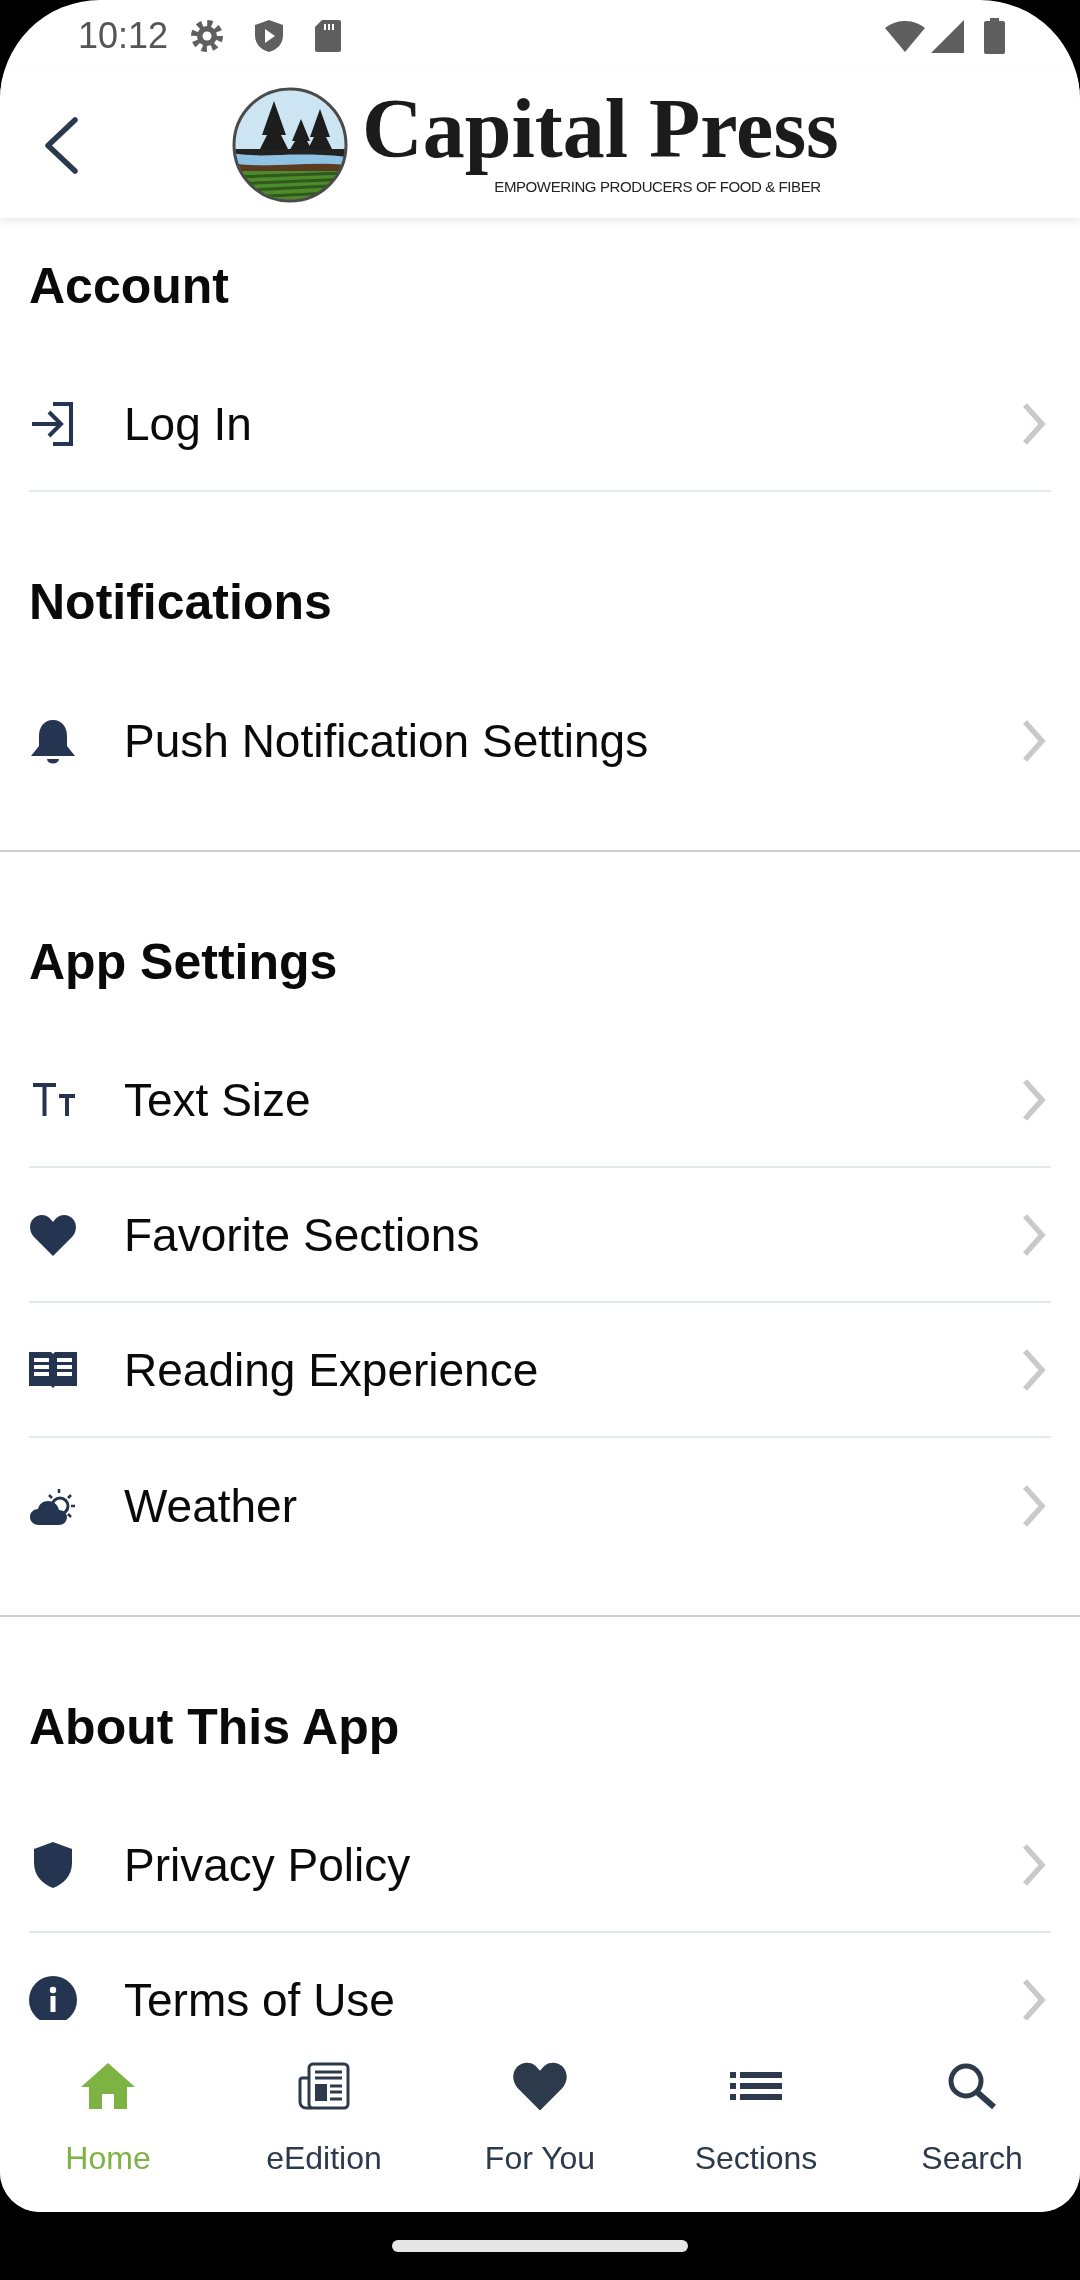 Image resolution: width=1080 pixels, height=2280 pixels. I want to click on nav-tab: Sections, so click(756, 2116).